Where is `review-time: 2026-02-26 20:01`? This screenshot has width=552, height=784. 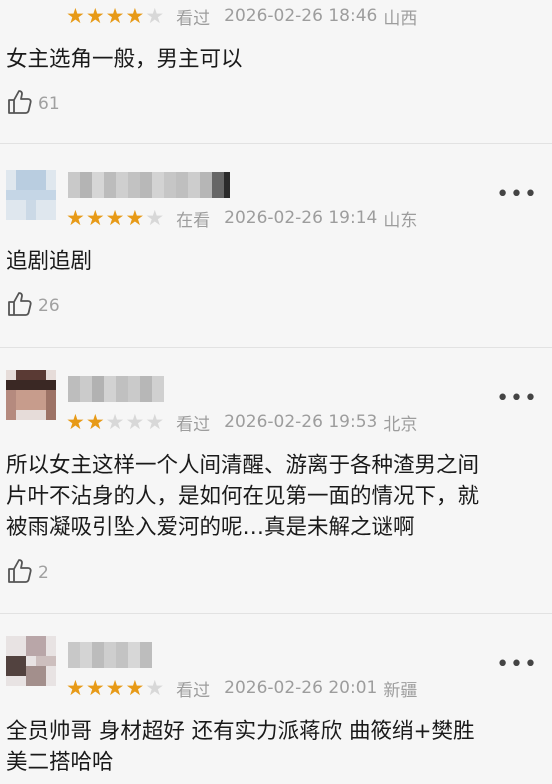 review-time: 2026-02-26 20:01 is located at coordinates (301, 688).